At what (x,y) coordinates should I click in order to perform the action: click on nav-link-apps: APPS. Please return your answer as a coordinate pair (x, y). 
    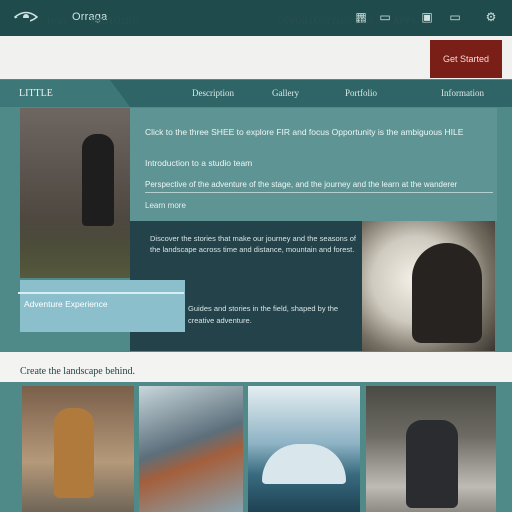
    Looking at the image, I should click on (404, 21).